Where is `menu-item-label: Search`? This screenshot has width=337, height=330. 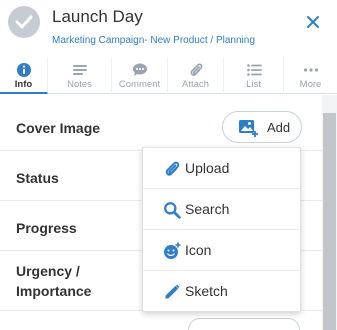
menu-item-label: Search is located at coordinates (207, 209).